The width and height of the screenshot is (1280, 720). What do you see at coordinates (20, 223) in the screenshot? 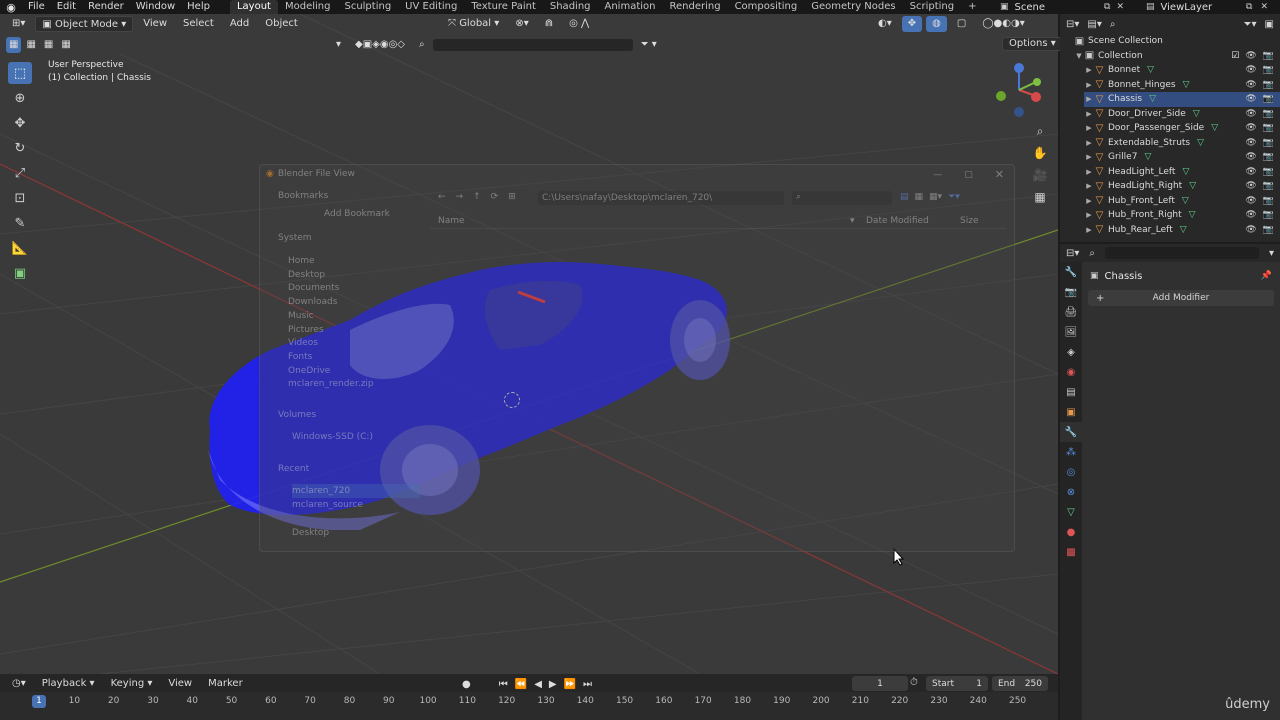
I see `annotate-tool-icon: ✎` at bounding box center [20, 223].